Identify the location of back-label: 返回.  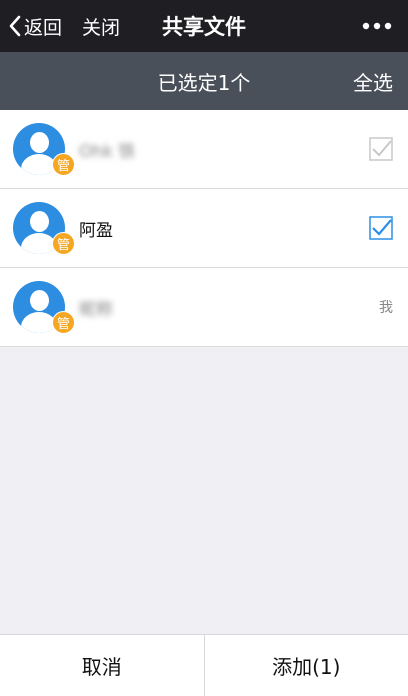
(43, 26).